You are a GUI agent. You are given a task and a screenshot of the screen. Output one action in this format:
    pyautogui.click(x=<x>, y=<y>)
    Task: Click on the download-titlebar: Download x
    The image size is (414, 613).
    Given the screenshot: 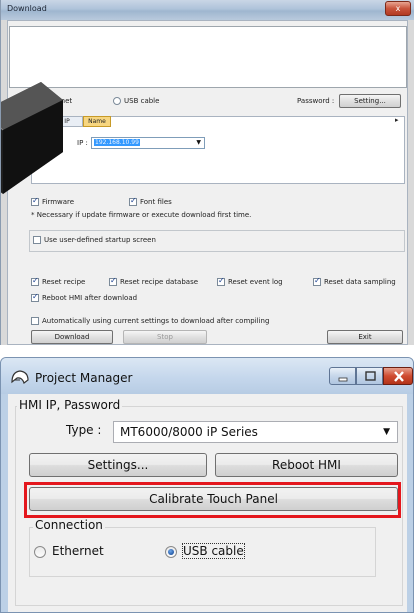 What is the action you would take?
    pyautogui.click(x=207, y=10)
    